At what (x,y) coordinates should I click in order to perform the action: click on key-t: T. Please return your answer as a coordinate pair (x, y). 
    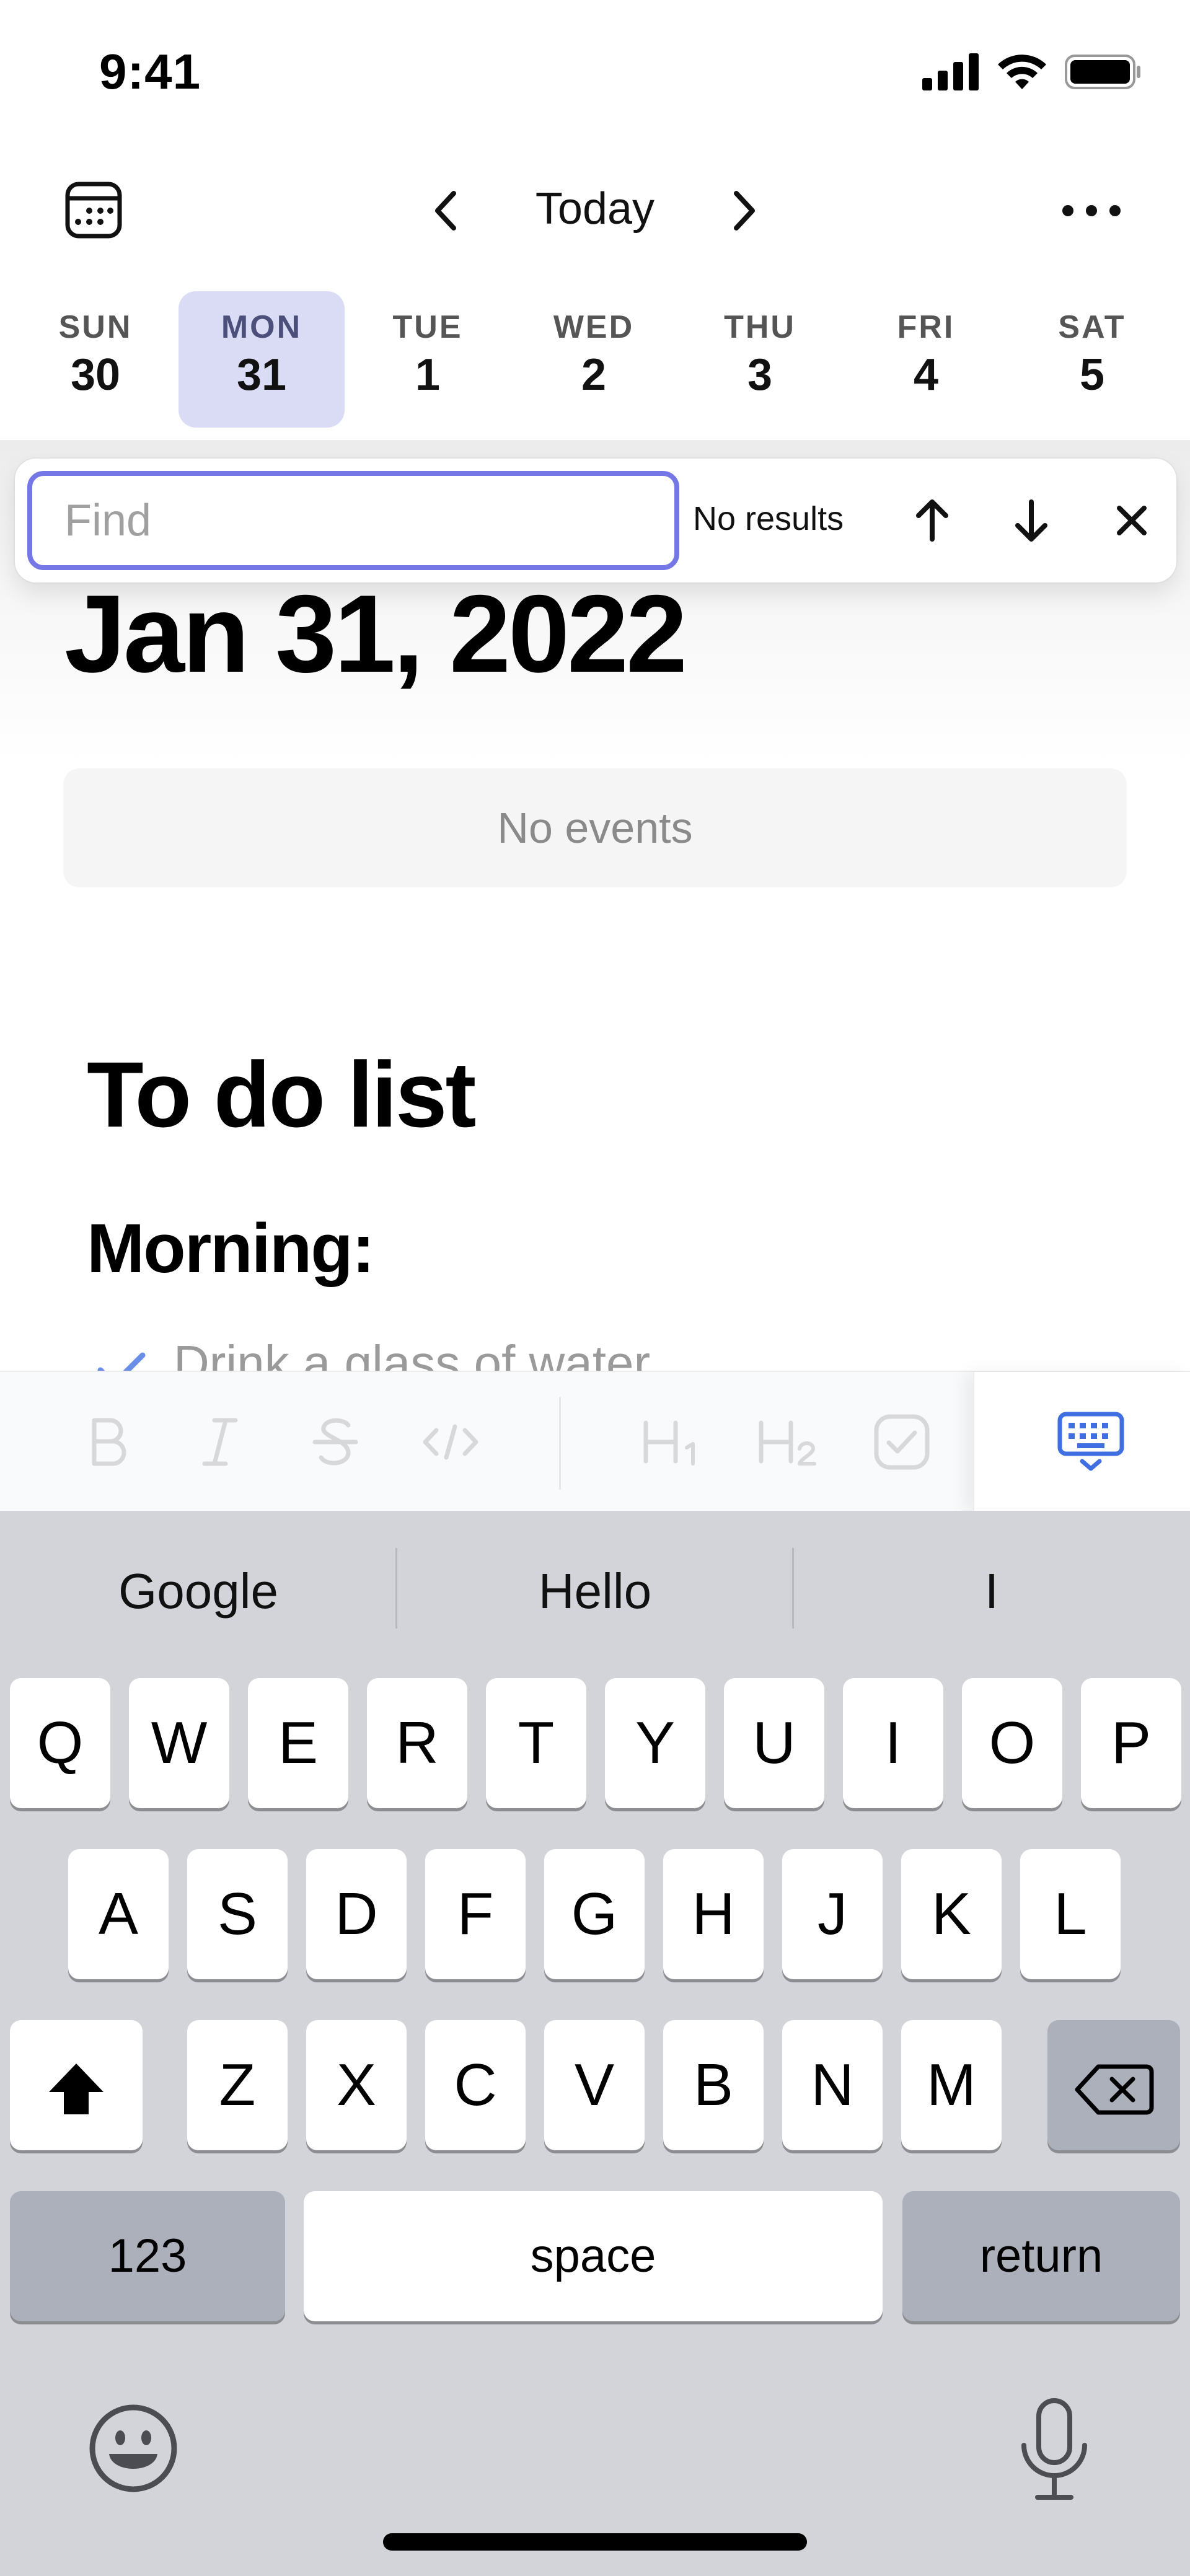
    Looking at the image, I should click on (536, 1743).